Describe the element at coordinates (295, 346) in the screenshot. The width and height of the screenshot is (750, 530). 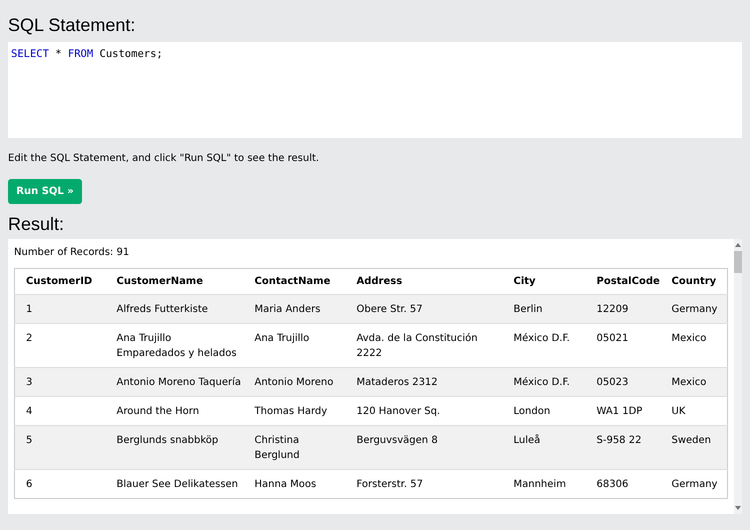
I see `table-cell: Ana Trujillo` at that location.